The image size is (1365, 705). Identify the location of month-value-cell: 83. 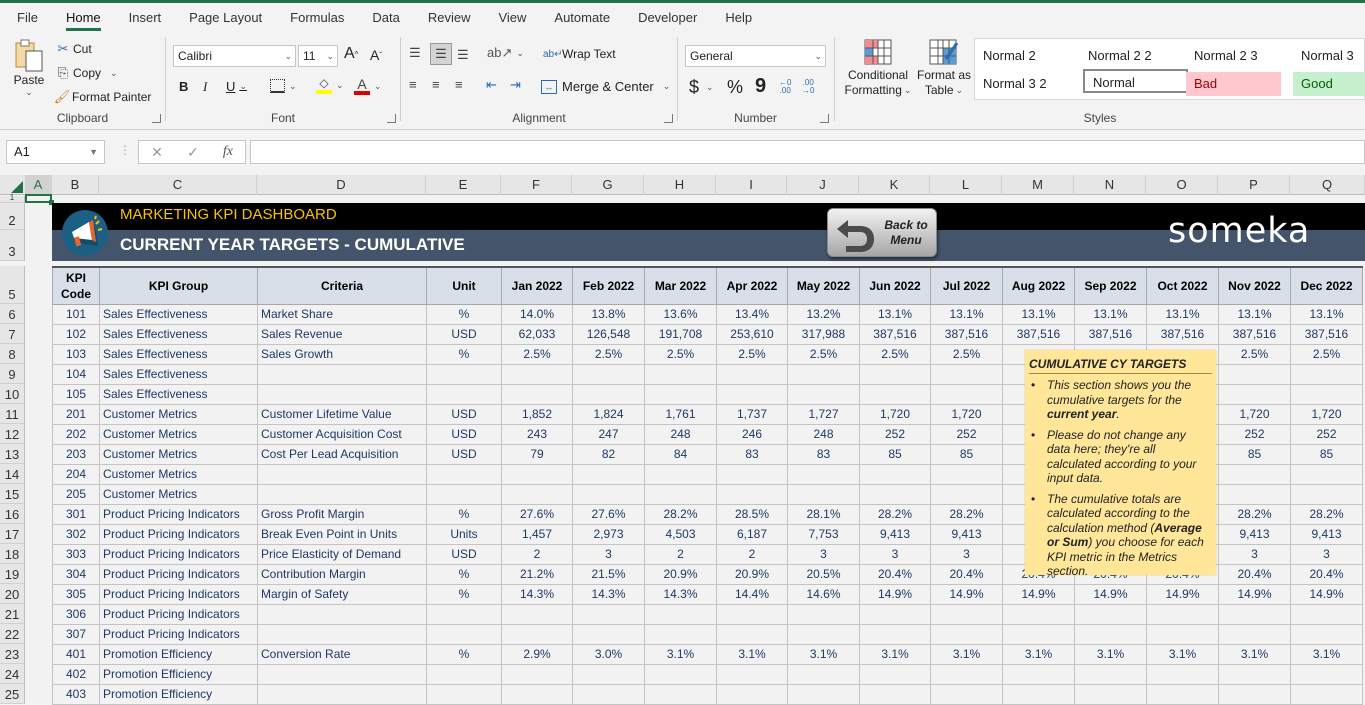
(823, 454).